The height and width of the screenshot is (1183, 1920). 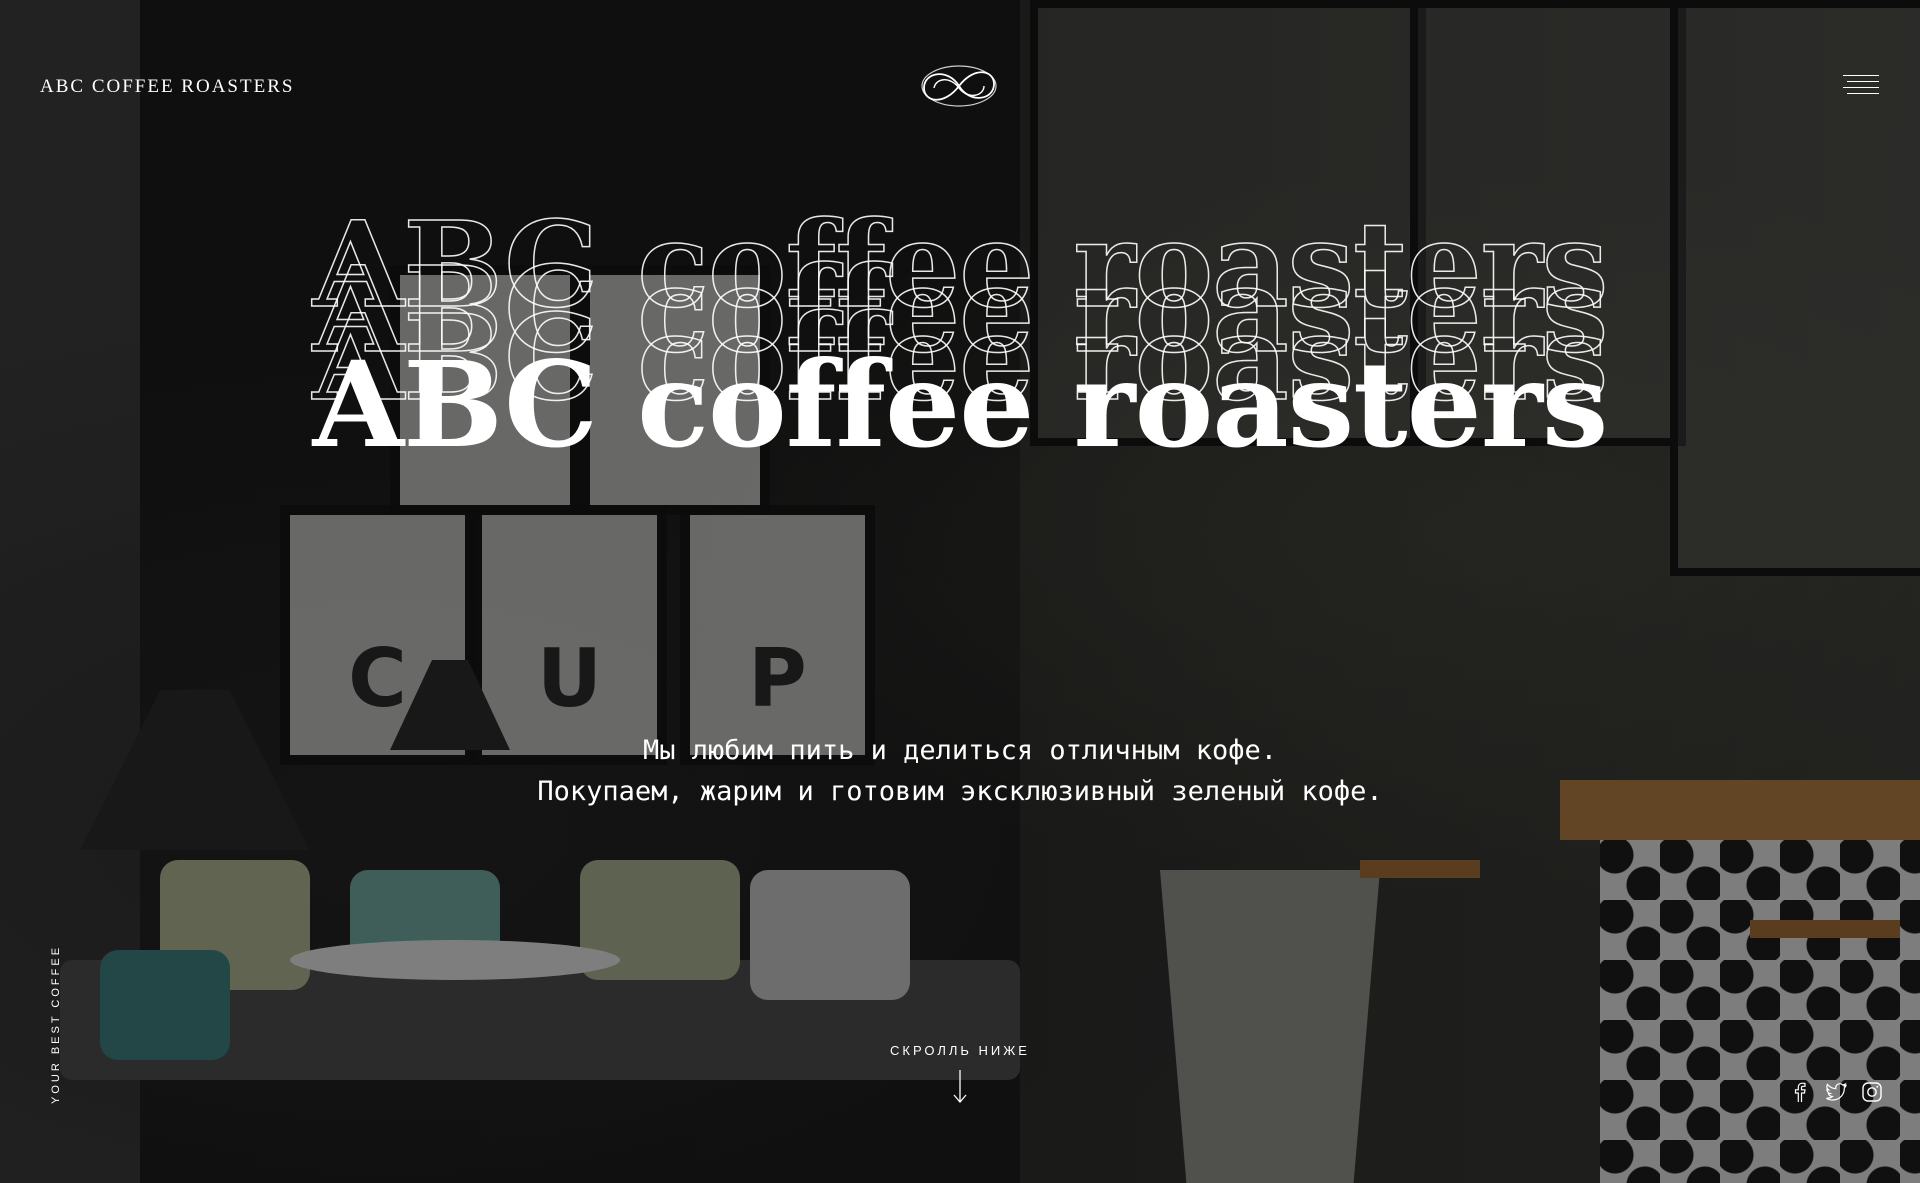 What do you see at coordinates (1800, 1092) in the screenshot?
I see `facebook-icon` at bounding box center [1800, 1092].